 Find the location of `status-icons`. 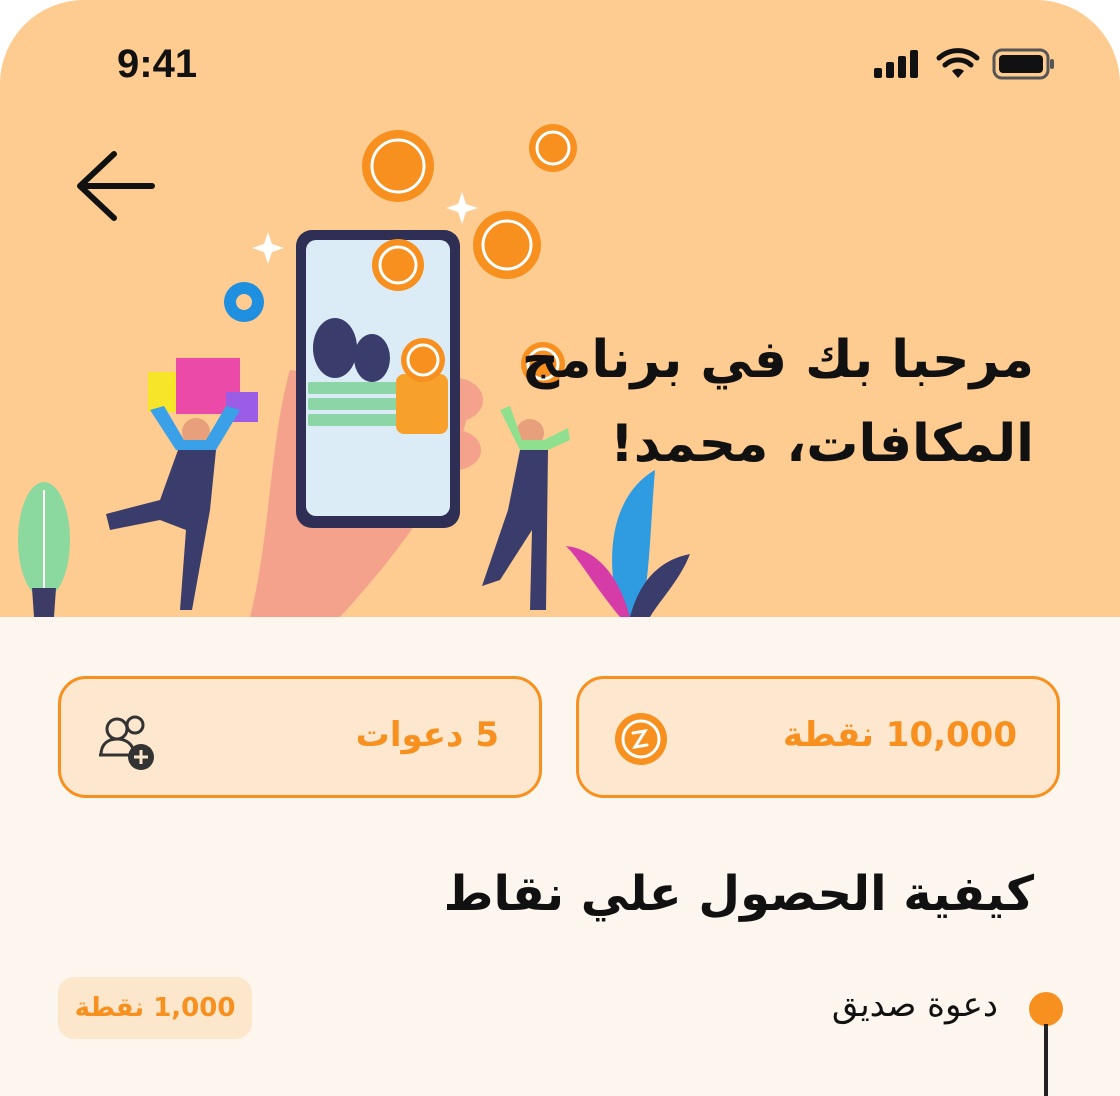

status-icons is located at coordinates (965, 64).